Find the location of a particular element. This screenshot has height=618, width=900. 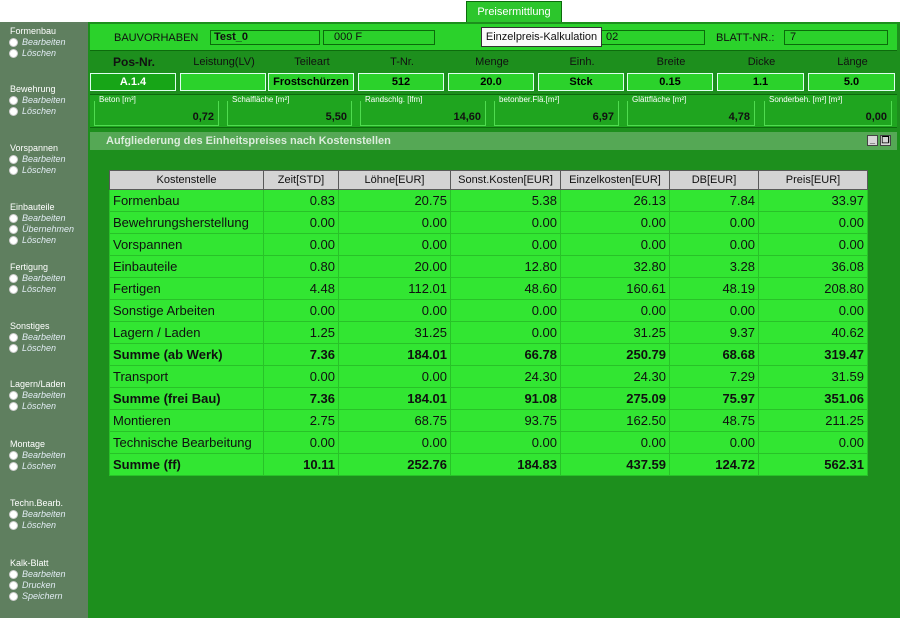

minimize-icon: _ is located at coordinates (872, 140).